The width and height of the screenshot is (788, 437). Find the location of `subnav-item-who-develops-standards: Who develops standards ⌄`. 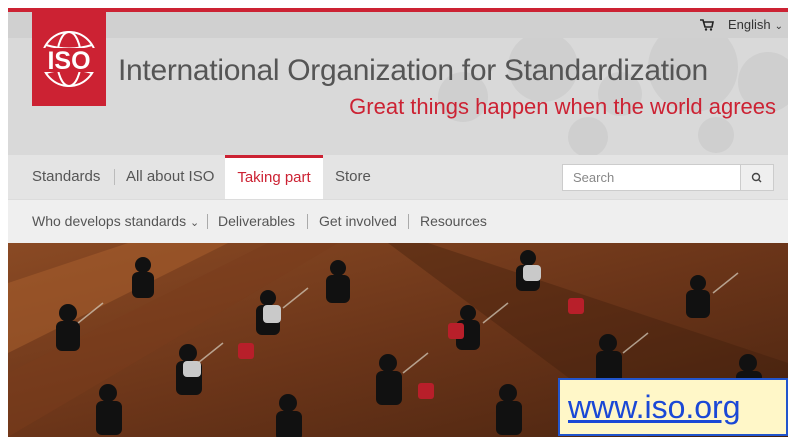

subnav-item-who-develops-standards: Who develops standards ⌄ is located at coordinates (115, 221).